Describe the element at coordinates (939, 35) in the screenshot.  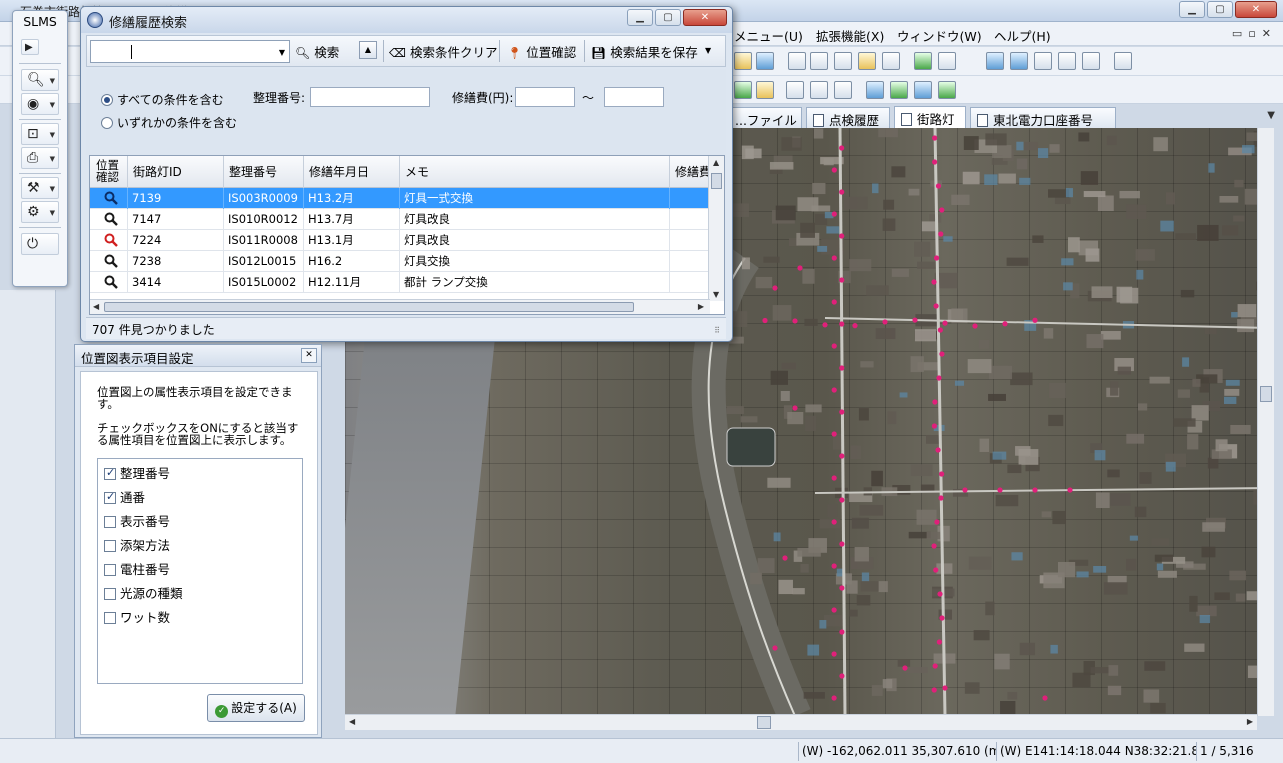
I see `menu-window: ウィンドウ(W)` at that location.